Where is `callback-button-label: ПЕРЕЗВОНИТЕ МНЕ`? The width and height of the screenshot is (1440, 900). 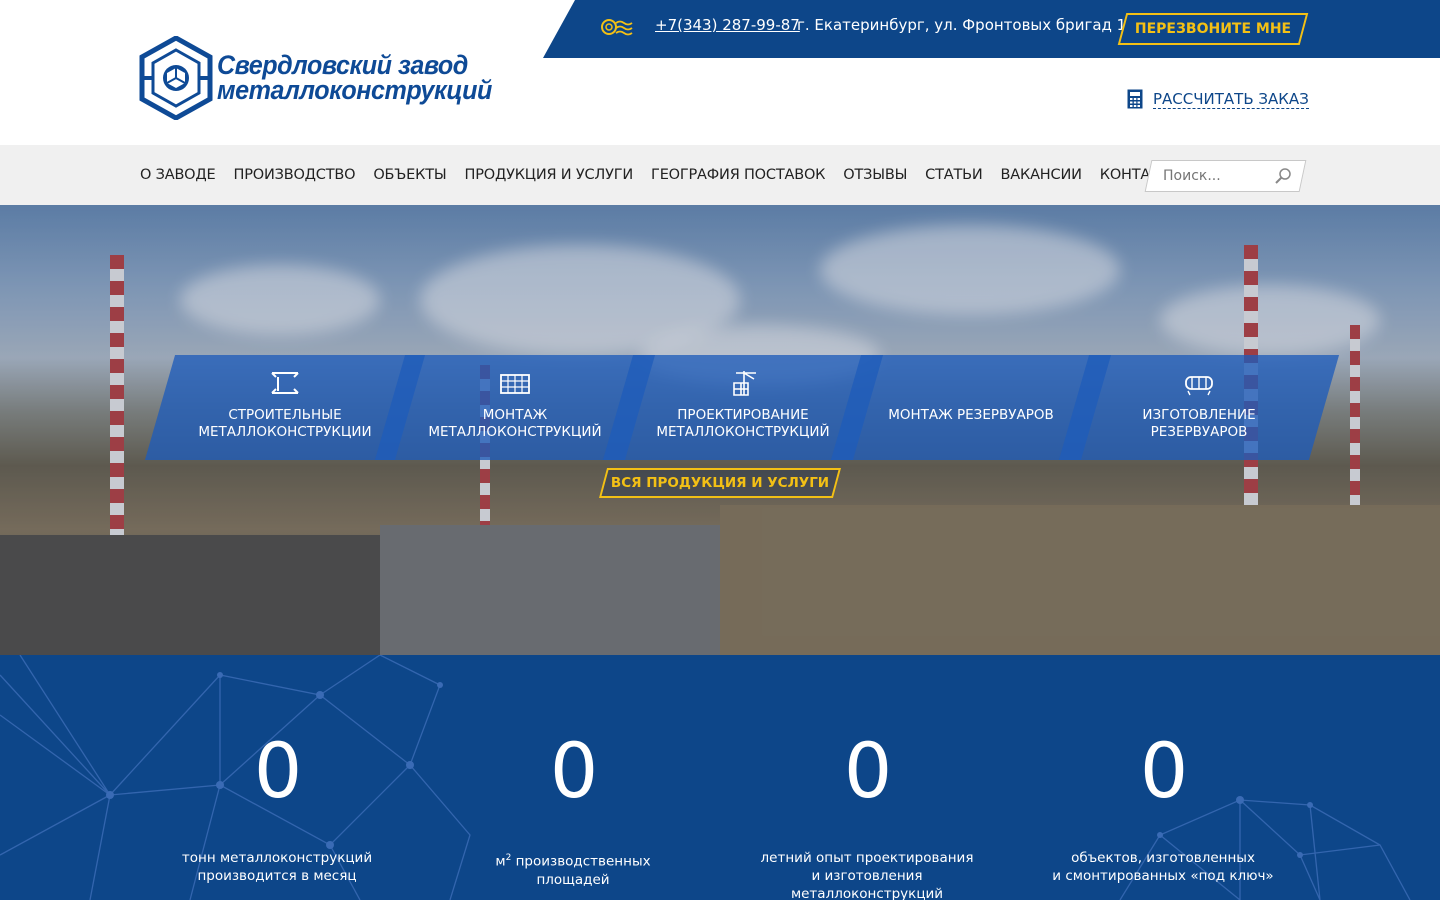
callback-button-label: ПЕРЕЗВОНИТЕ МНЕ is located at coordinates (1213, 29).